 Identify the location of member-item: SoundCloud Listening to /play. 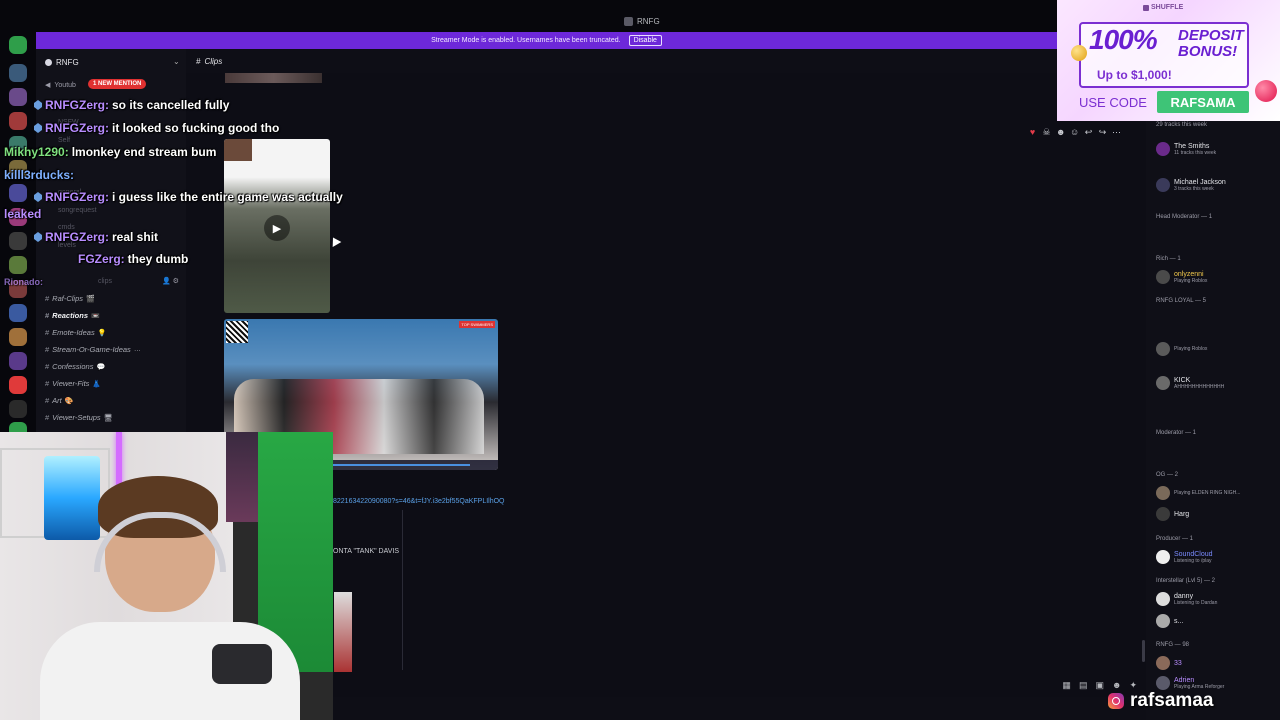
(1184, 557).